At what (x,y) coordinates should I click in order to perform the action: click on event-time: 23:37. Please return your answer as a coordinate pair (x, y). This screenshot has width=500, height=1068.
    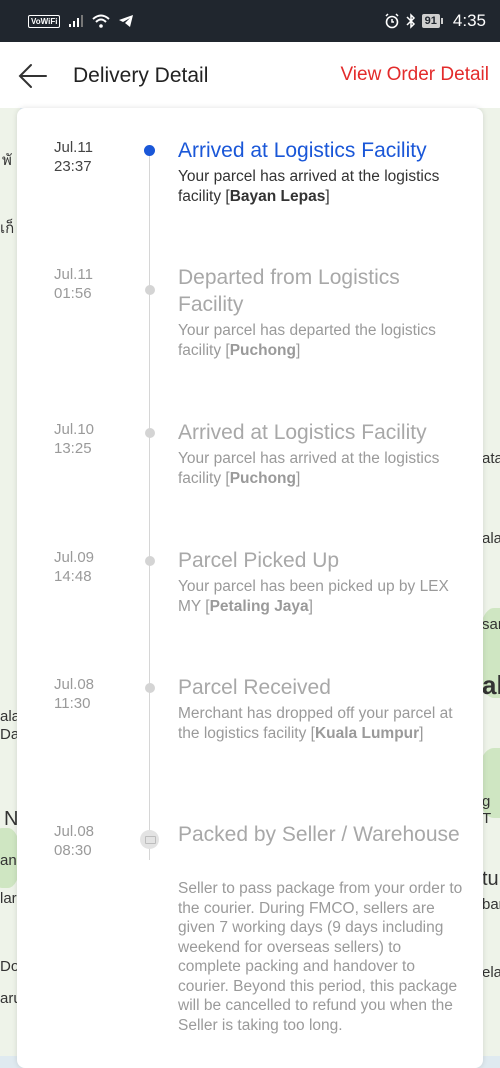
    Looking at the image, I should click on (73, 166).